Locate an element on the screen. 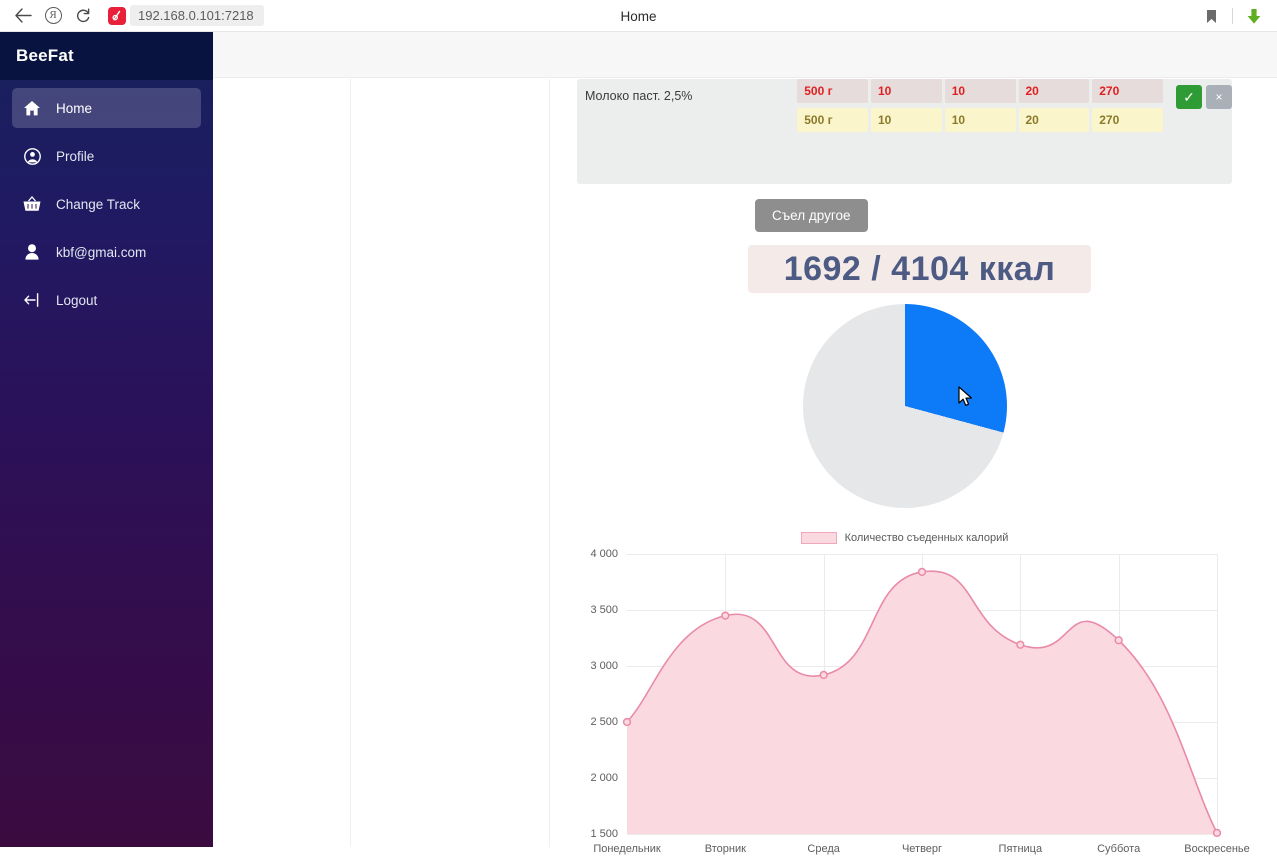 Image resolution: width=1277 pixels, height=864 pixels. gridline-horizontal is located at coordinates (922, 834).